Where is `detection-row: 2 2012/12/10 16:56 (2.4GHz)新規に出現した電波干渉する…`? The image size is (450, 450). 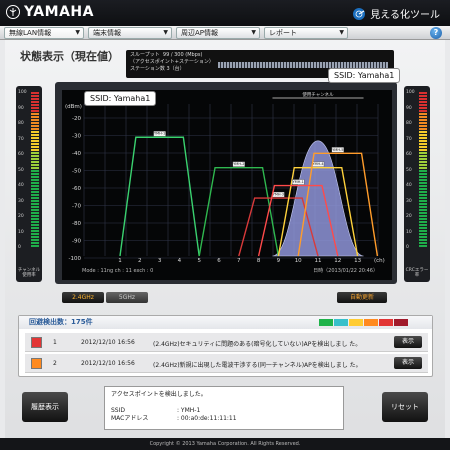 detection-row: 2 2012/12/10 16:56 (2.4GHz)新規に出現した電波干渉する… is located at coordinates (226, 363).